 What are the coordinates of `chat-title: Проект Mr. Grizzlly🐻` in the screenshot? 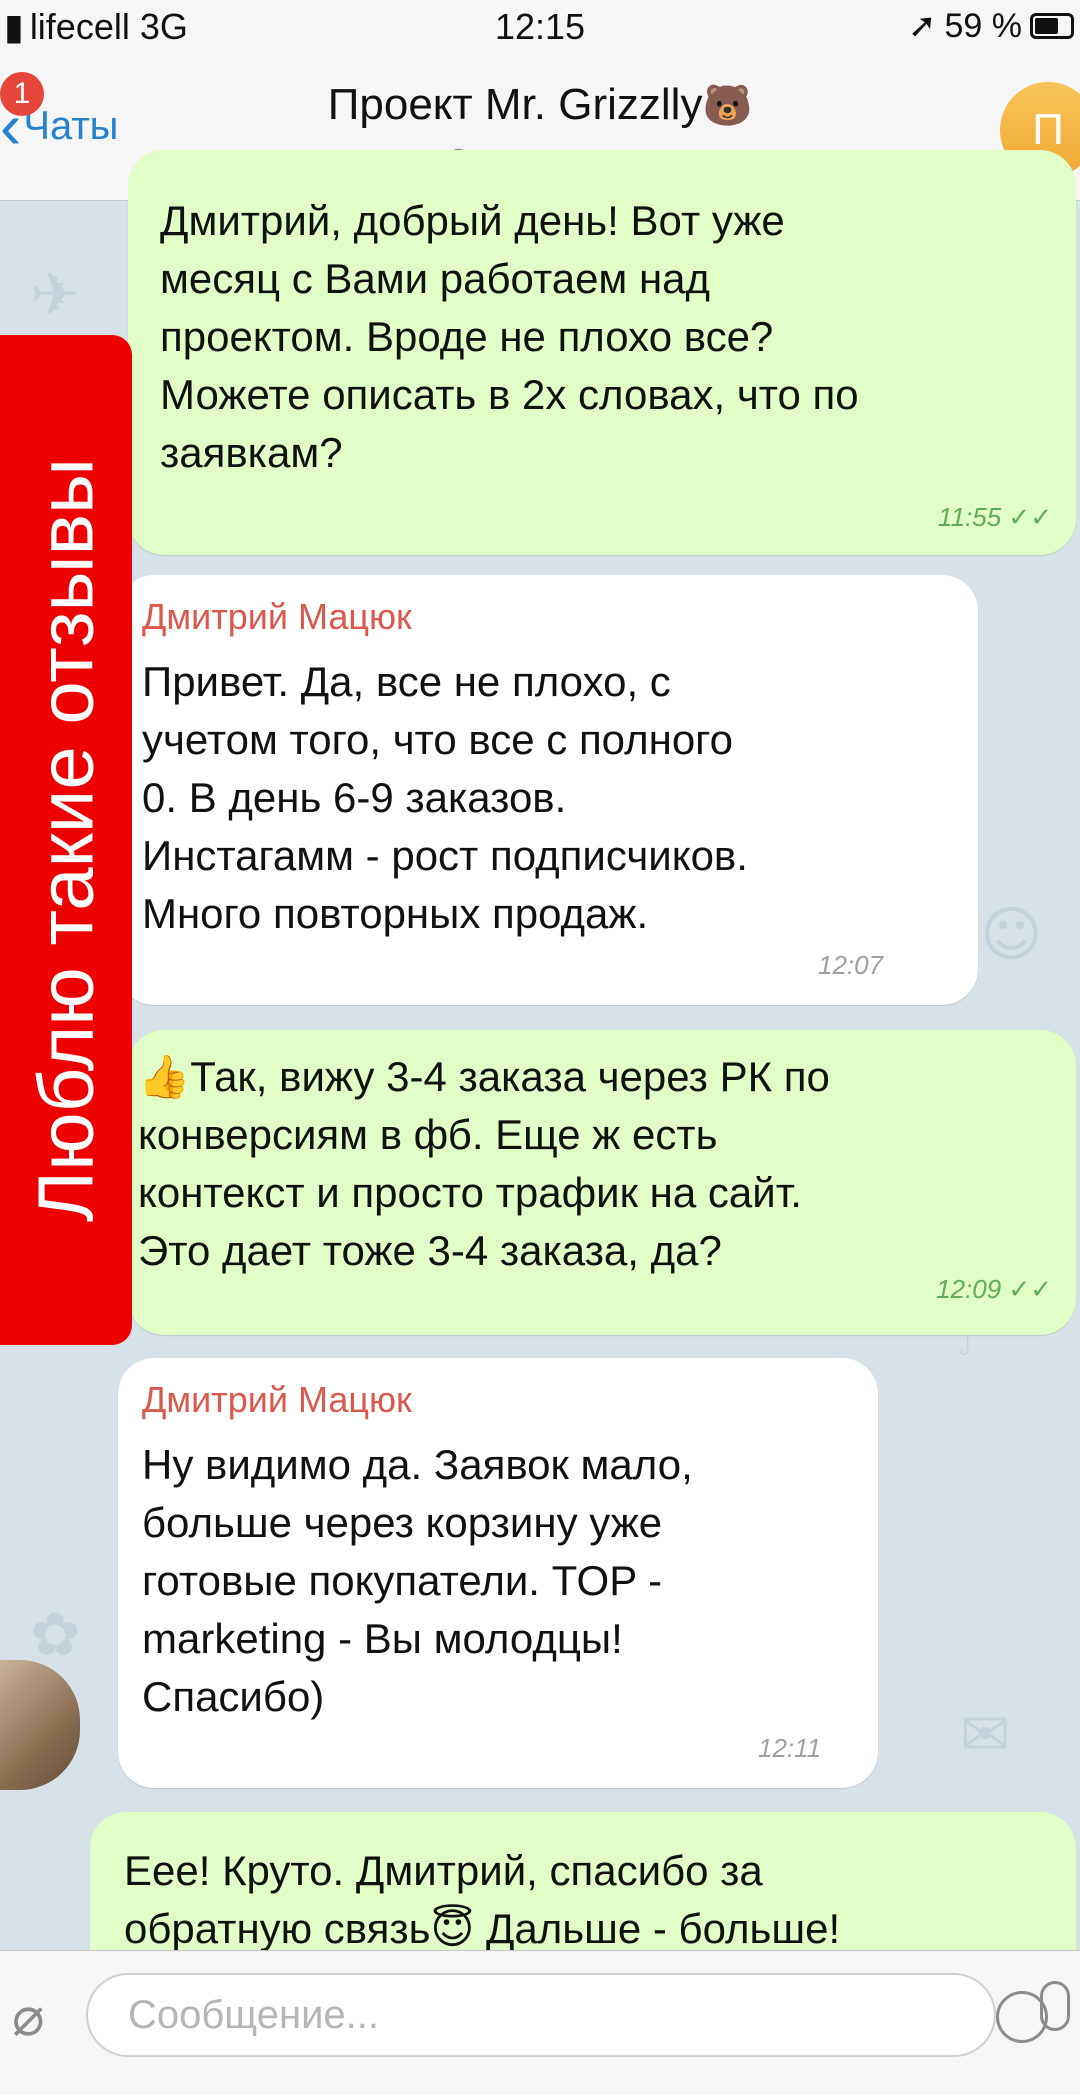 It's located at (540, 105).